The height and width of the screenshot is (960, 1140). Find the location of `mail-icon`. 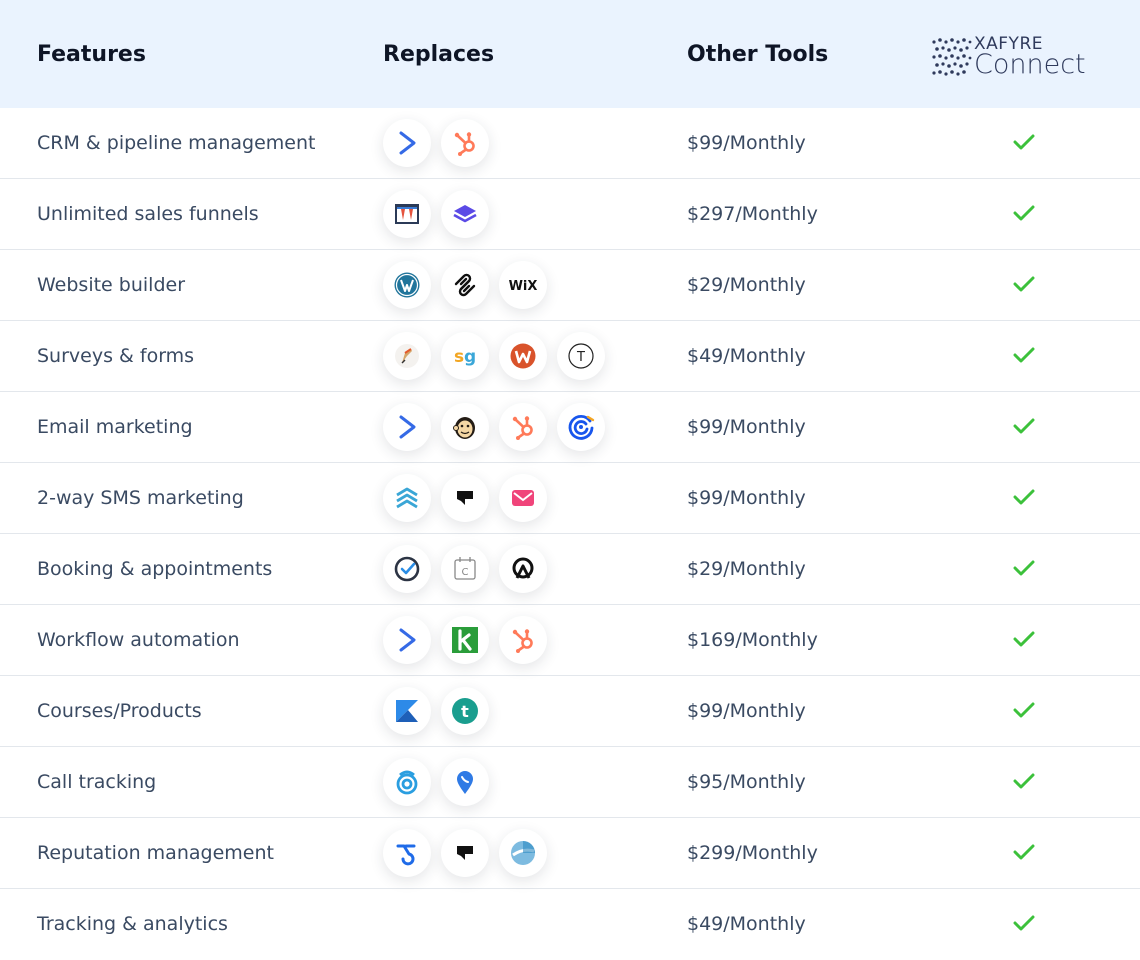

mail-icon is located at coordinates (523, 498).